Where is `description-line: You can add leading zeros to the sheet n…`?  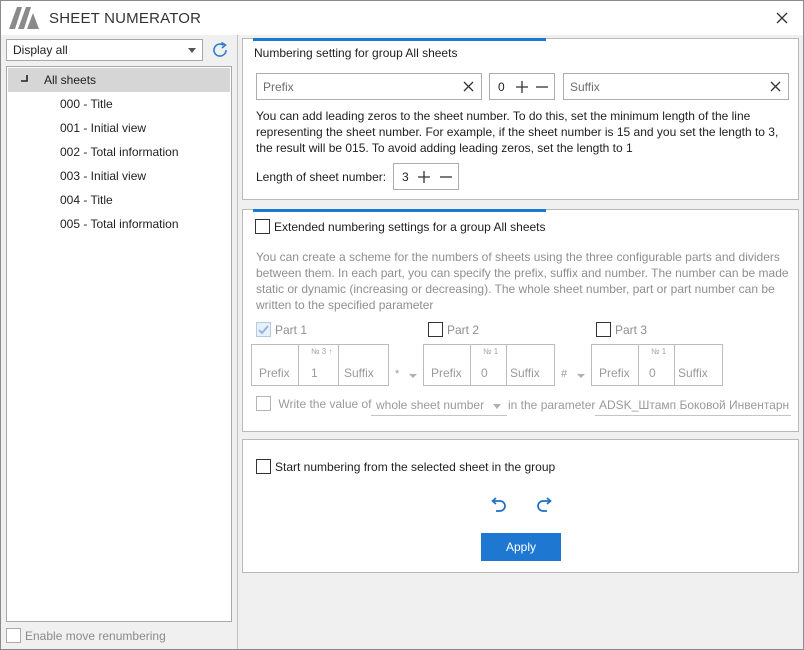 description-line: You can add leading zeros to the sheet n… is located at coordinates (503, 116).